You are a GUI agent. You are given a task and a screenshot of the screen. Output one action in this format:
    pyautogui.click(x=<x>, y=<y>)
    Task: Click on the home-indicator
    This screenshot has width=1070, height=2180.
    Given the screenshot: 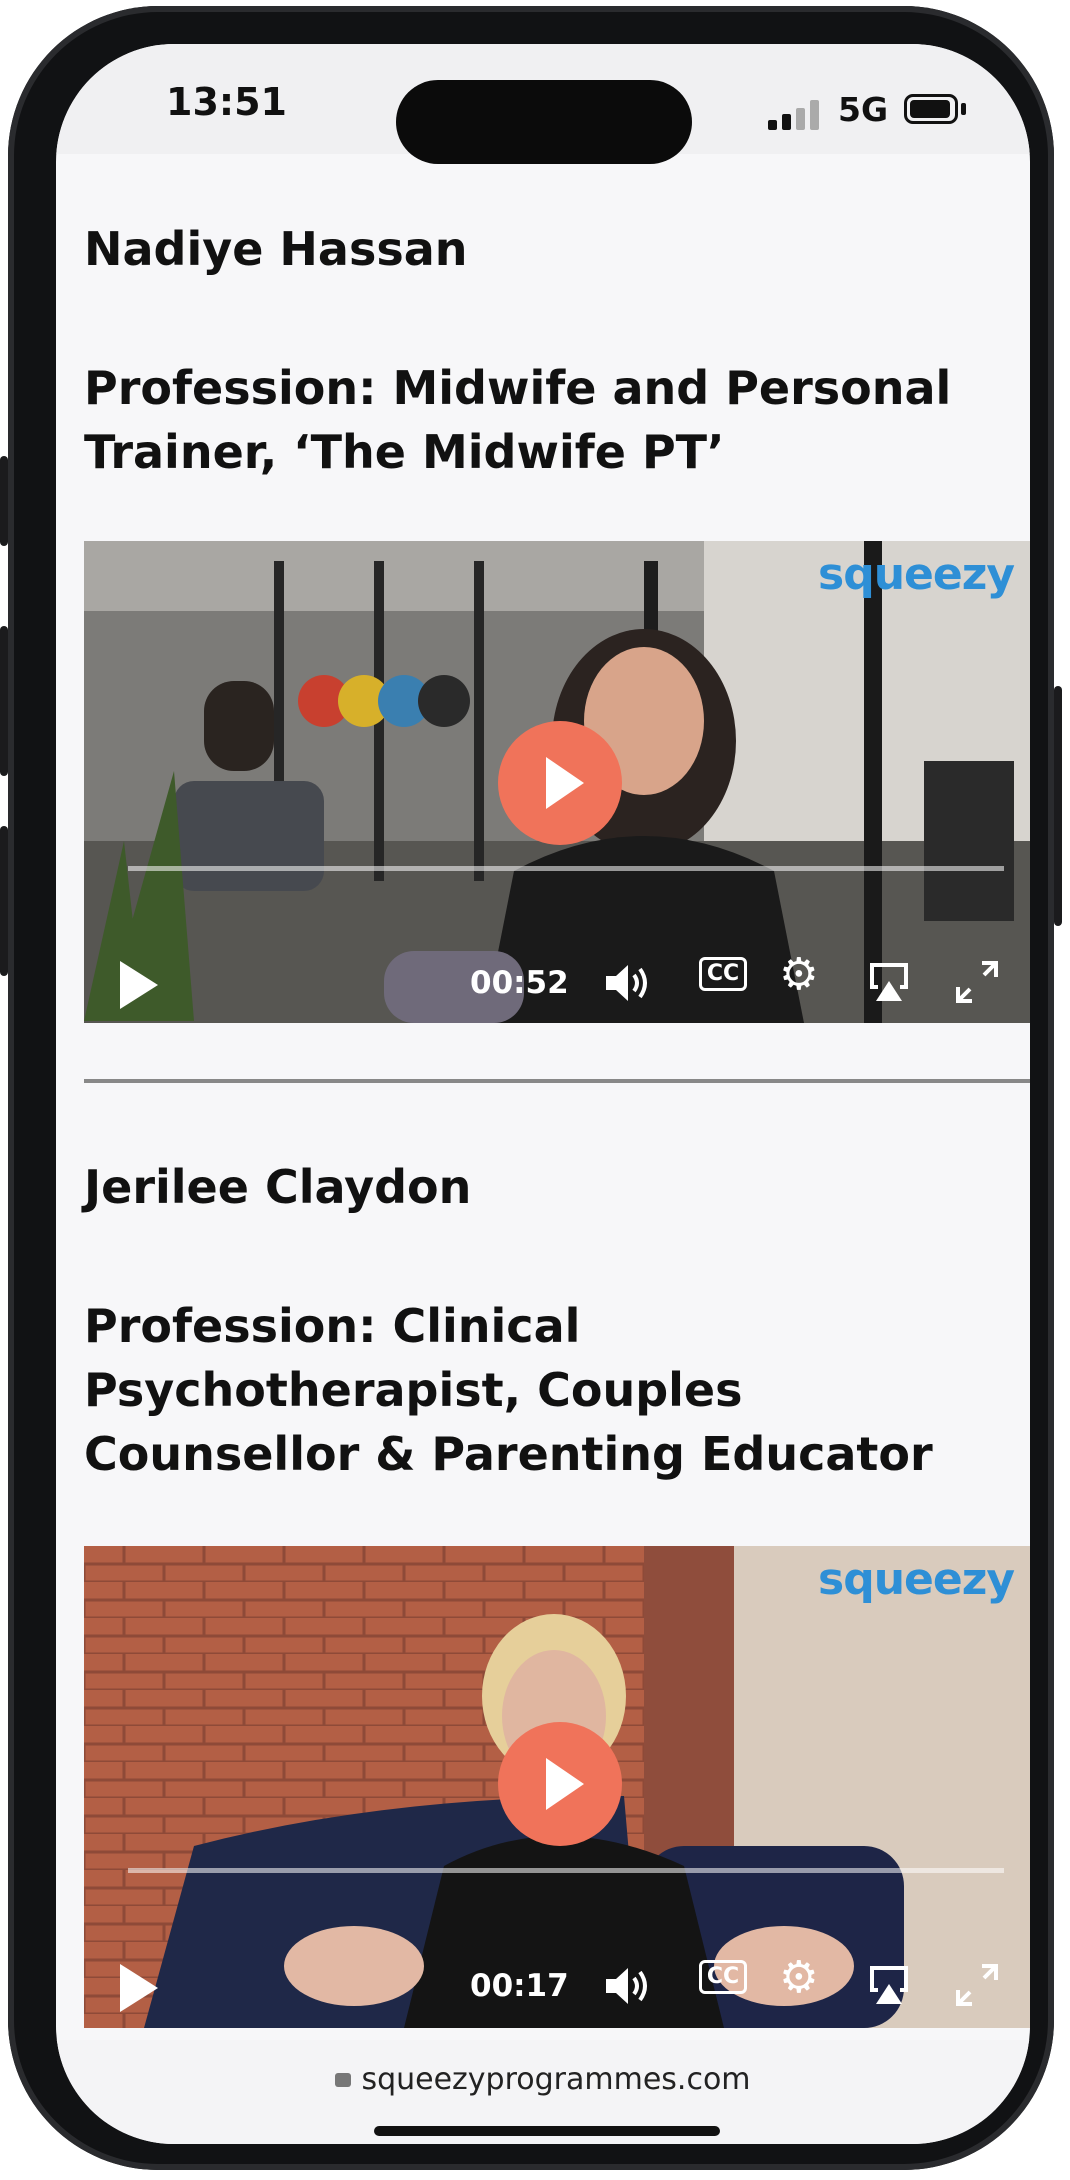 What is the action you would take?
    pyautogui.click(x=547, y=2131)
    